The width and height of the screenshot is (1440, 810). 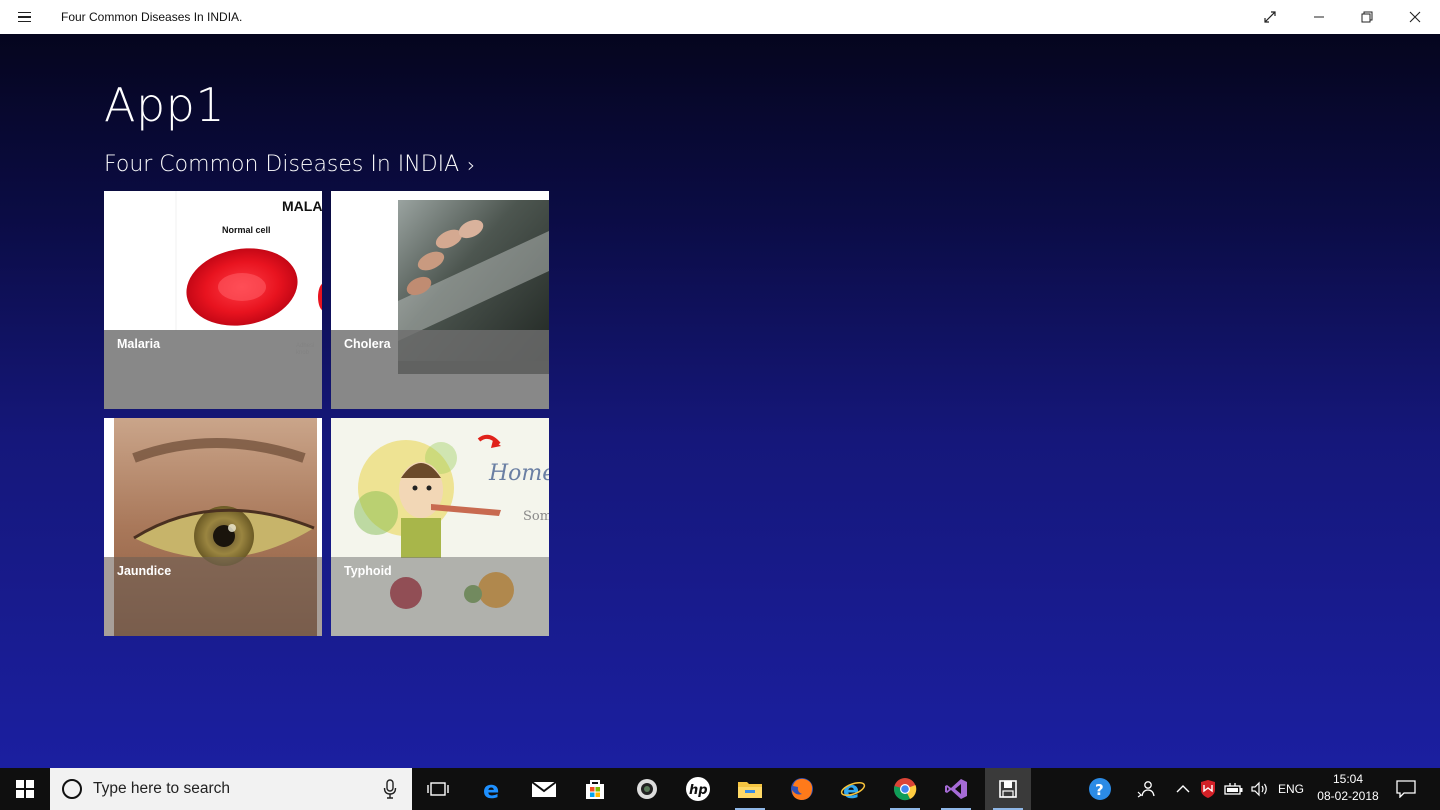 I want to click on internet-explorer-icon: e, so click(x=853, y=789).